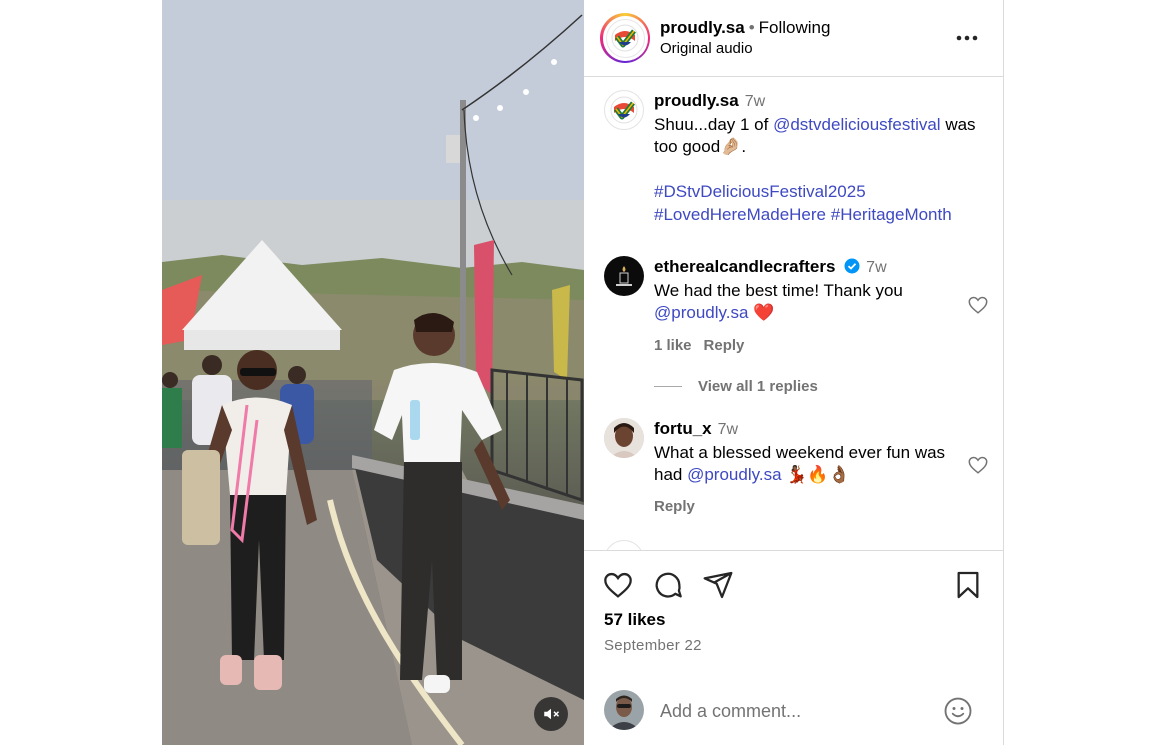  What do you see at coordinates (793, 647) in the screenshot?
I see `post-actions: 57 likes September 22` at bounding box center [793, 647].